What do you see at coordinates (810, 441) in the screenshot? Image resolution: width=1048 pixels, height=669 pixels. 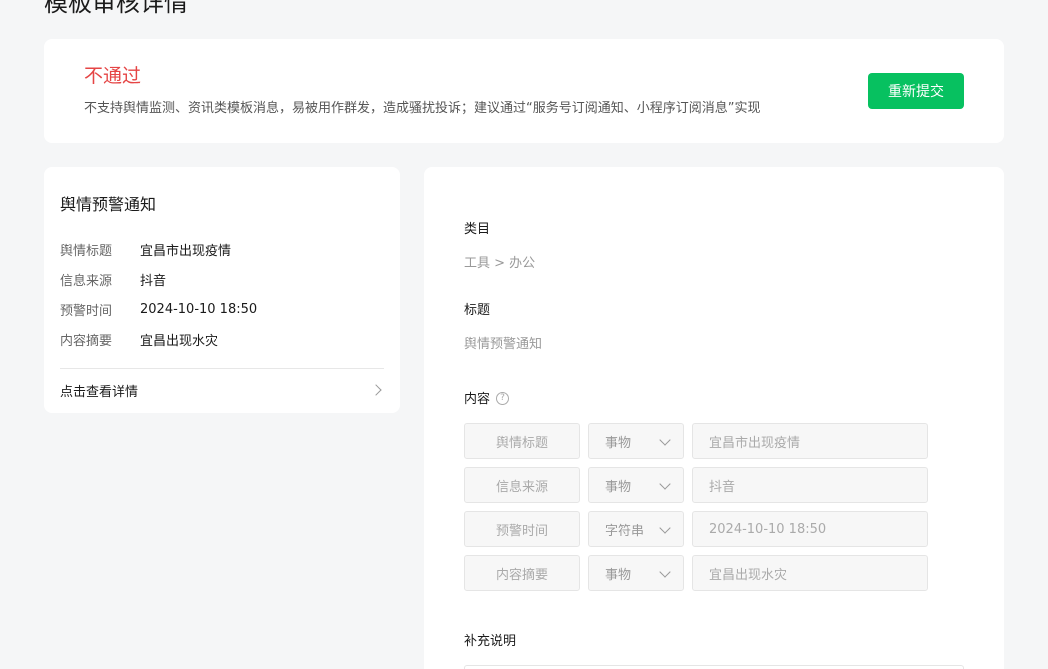 I see `keyword-example-field: 宜昌市出现疫情` at bounding box center [810, 441].